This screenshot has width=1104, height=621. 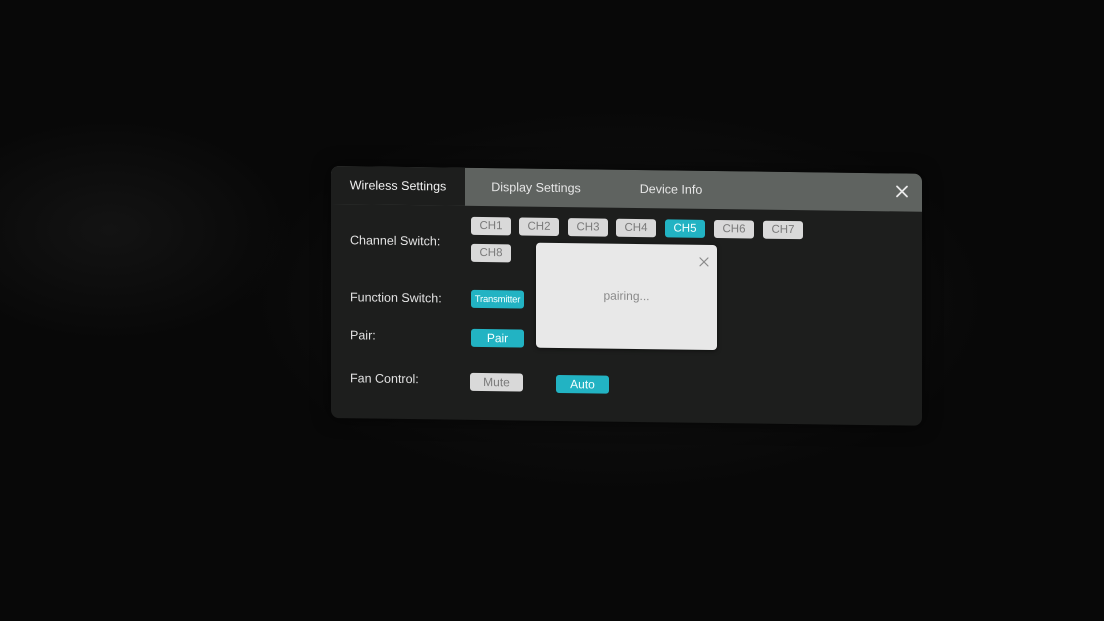 I want to click on fan-auto-button: Auto, so click(x=582, y=384).